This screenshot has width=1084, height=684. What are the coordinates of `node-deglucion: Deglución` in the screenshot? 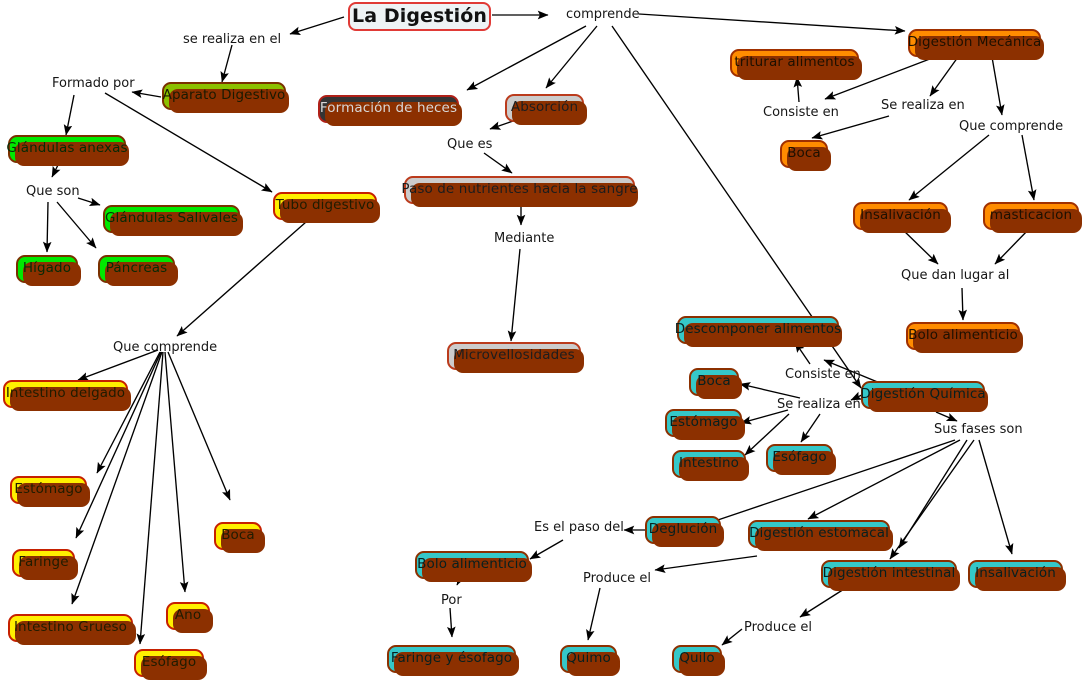 It's located at (684, 531).